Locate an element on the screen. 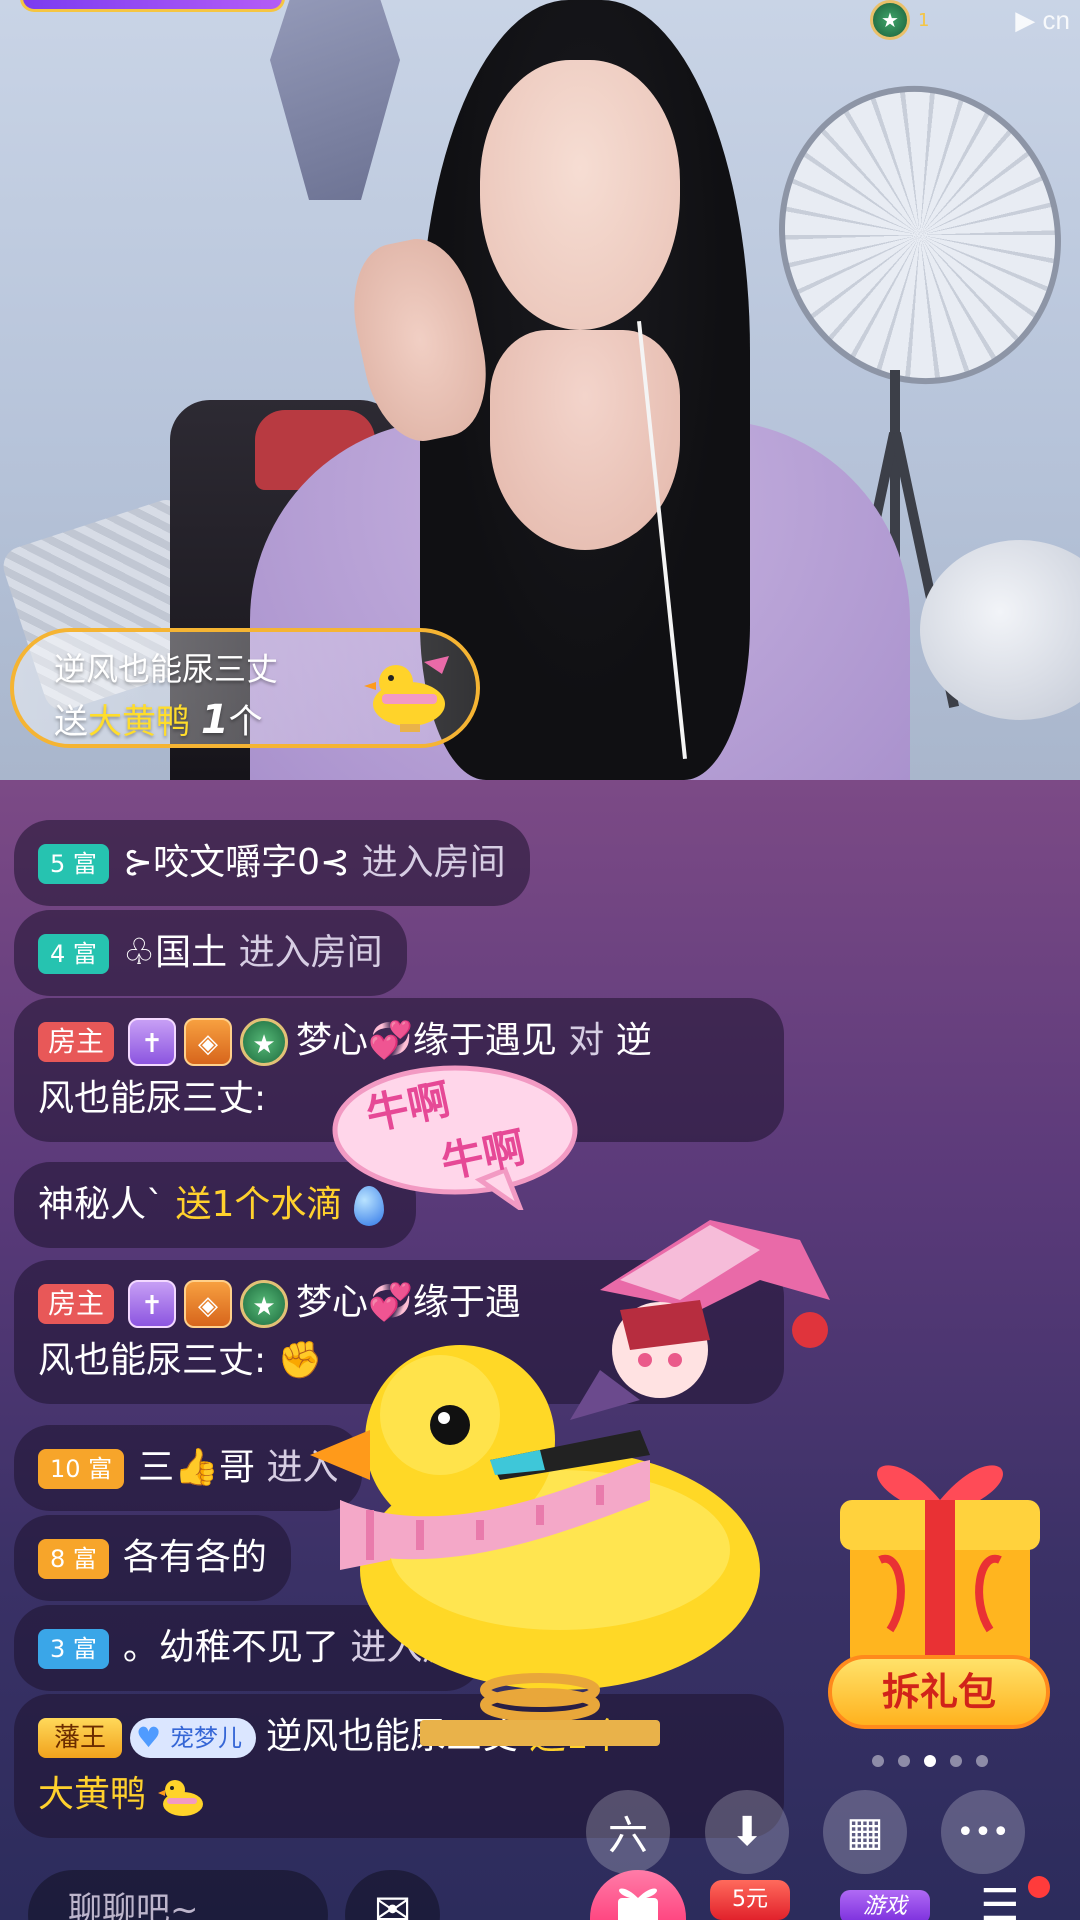 Image resolution: width=1080 pixels, height=1920 pixels. chat-username: 神秘人` is located at coordinates (101, 1204).